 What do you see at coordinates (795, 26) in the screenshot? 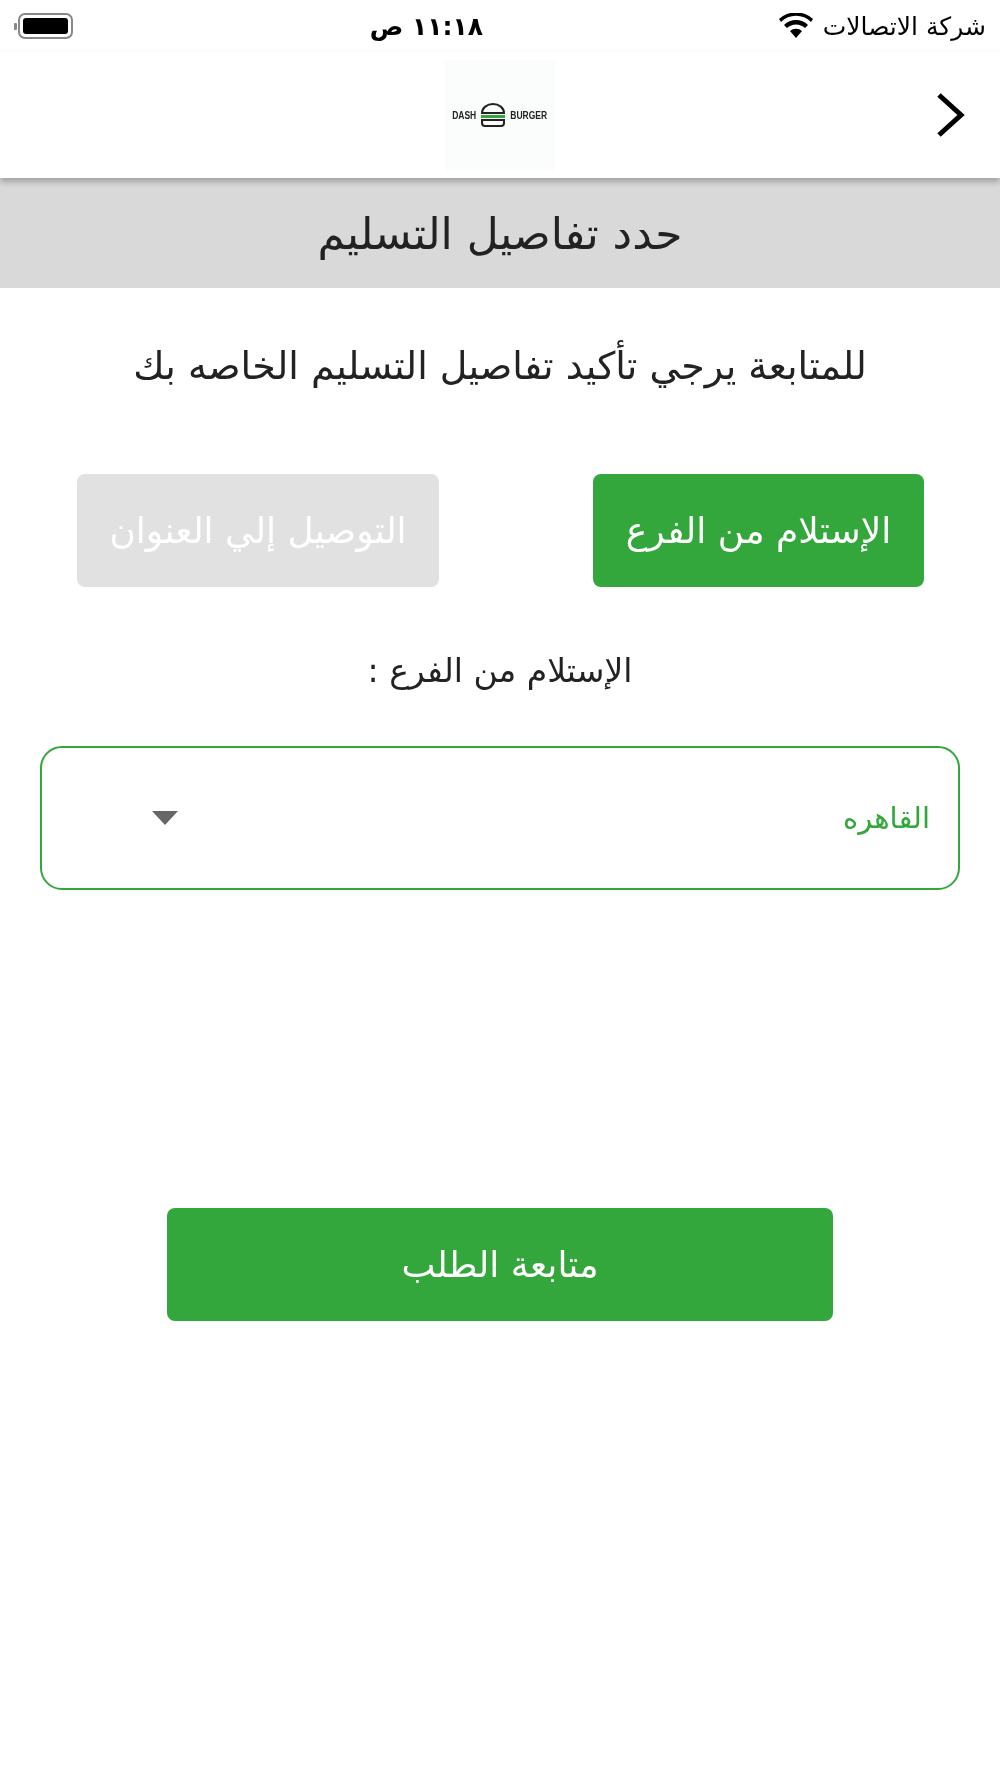
I see `wifi-icon` at bounding box center [795, 26].